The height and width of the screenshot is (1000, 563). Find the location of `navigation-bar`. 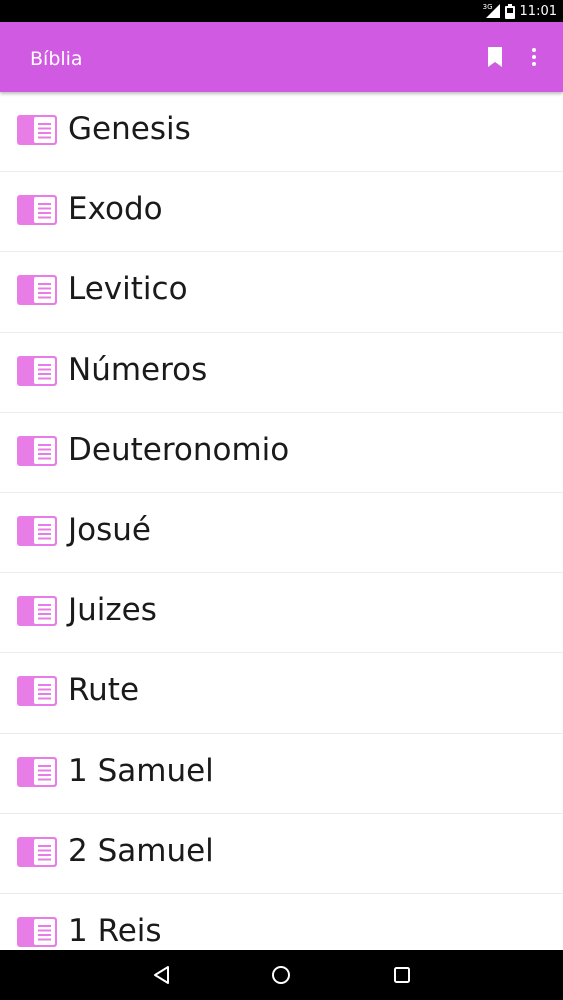

navigation-bar is located at coordinates (281, 975).